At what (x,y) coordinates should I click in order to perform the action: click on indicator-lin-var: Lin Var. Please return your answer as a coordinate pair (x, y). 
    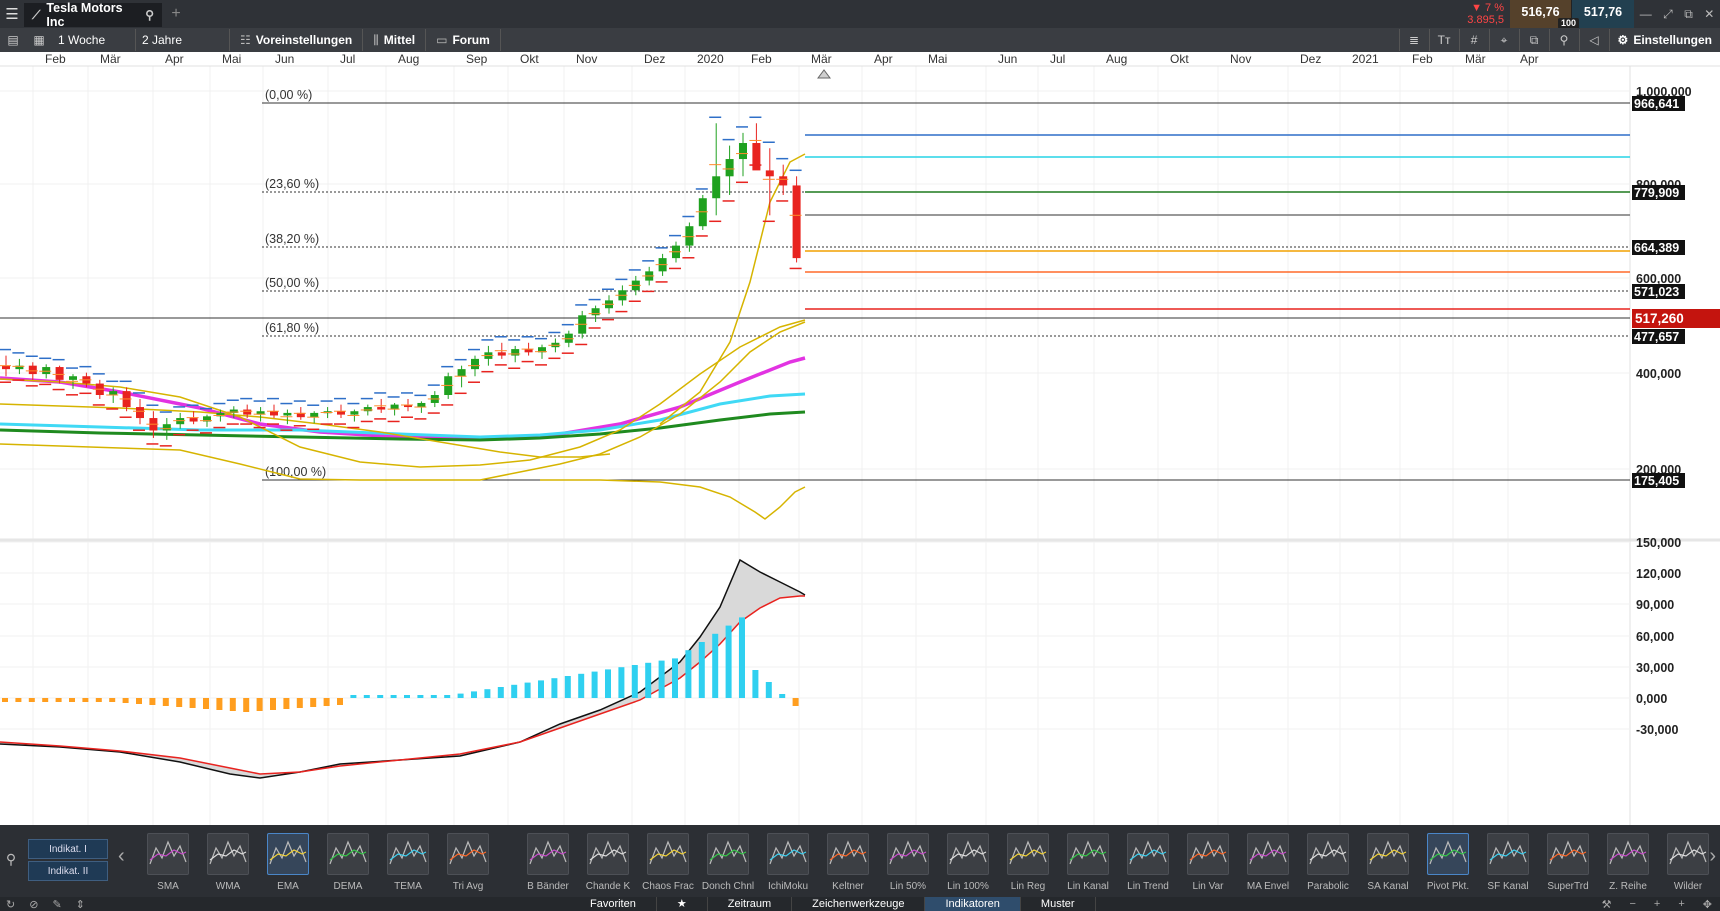
    Looking at the image, I should click on (1208, 865).